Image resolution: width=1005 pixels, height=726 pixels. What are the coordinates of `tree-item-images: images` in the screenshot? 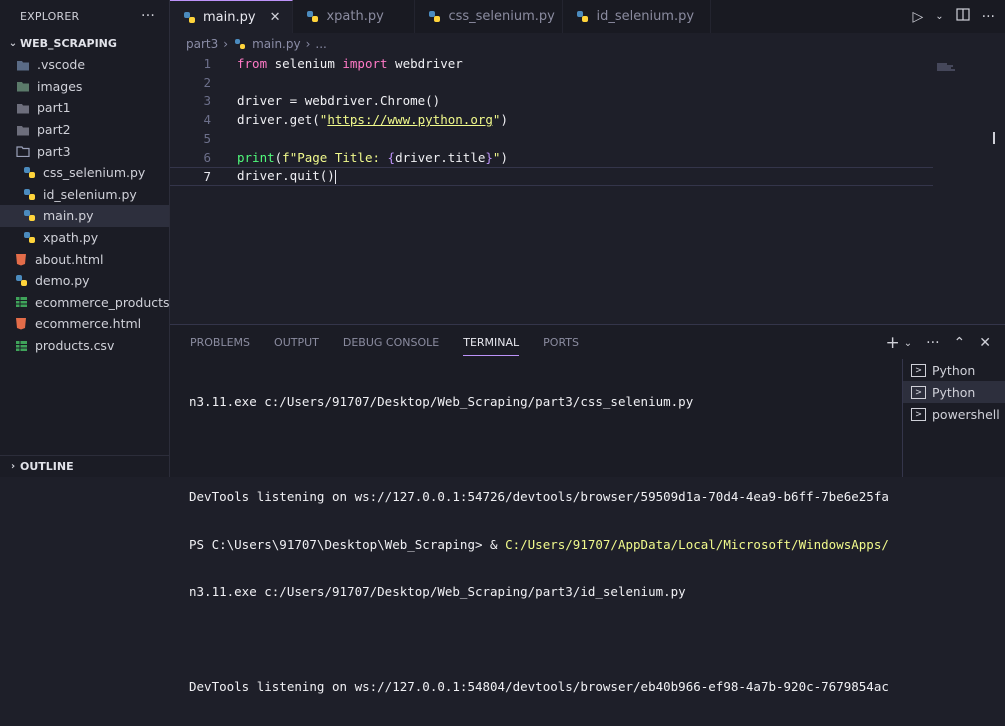 It's located at (84, 87).